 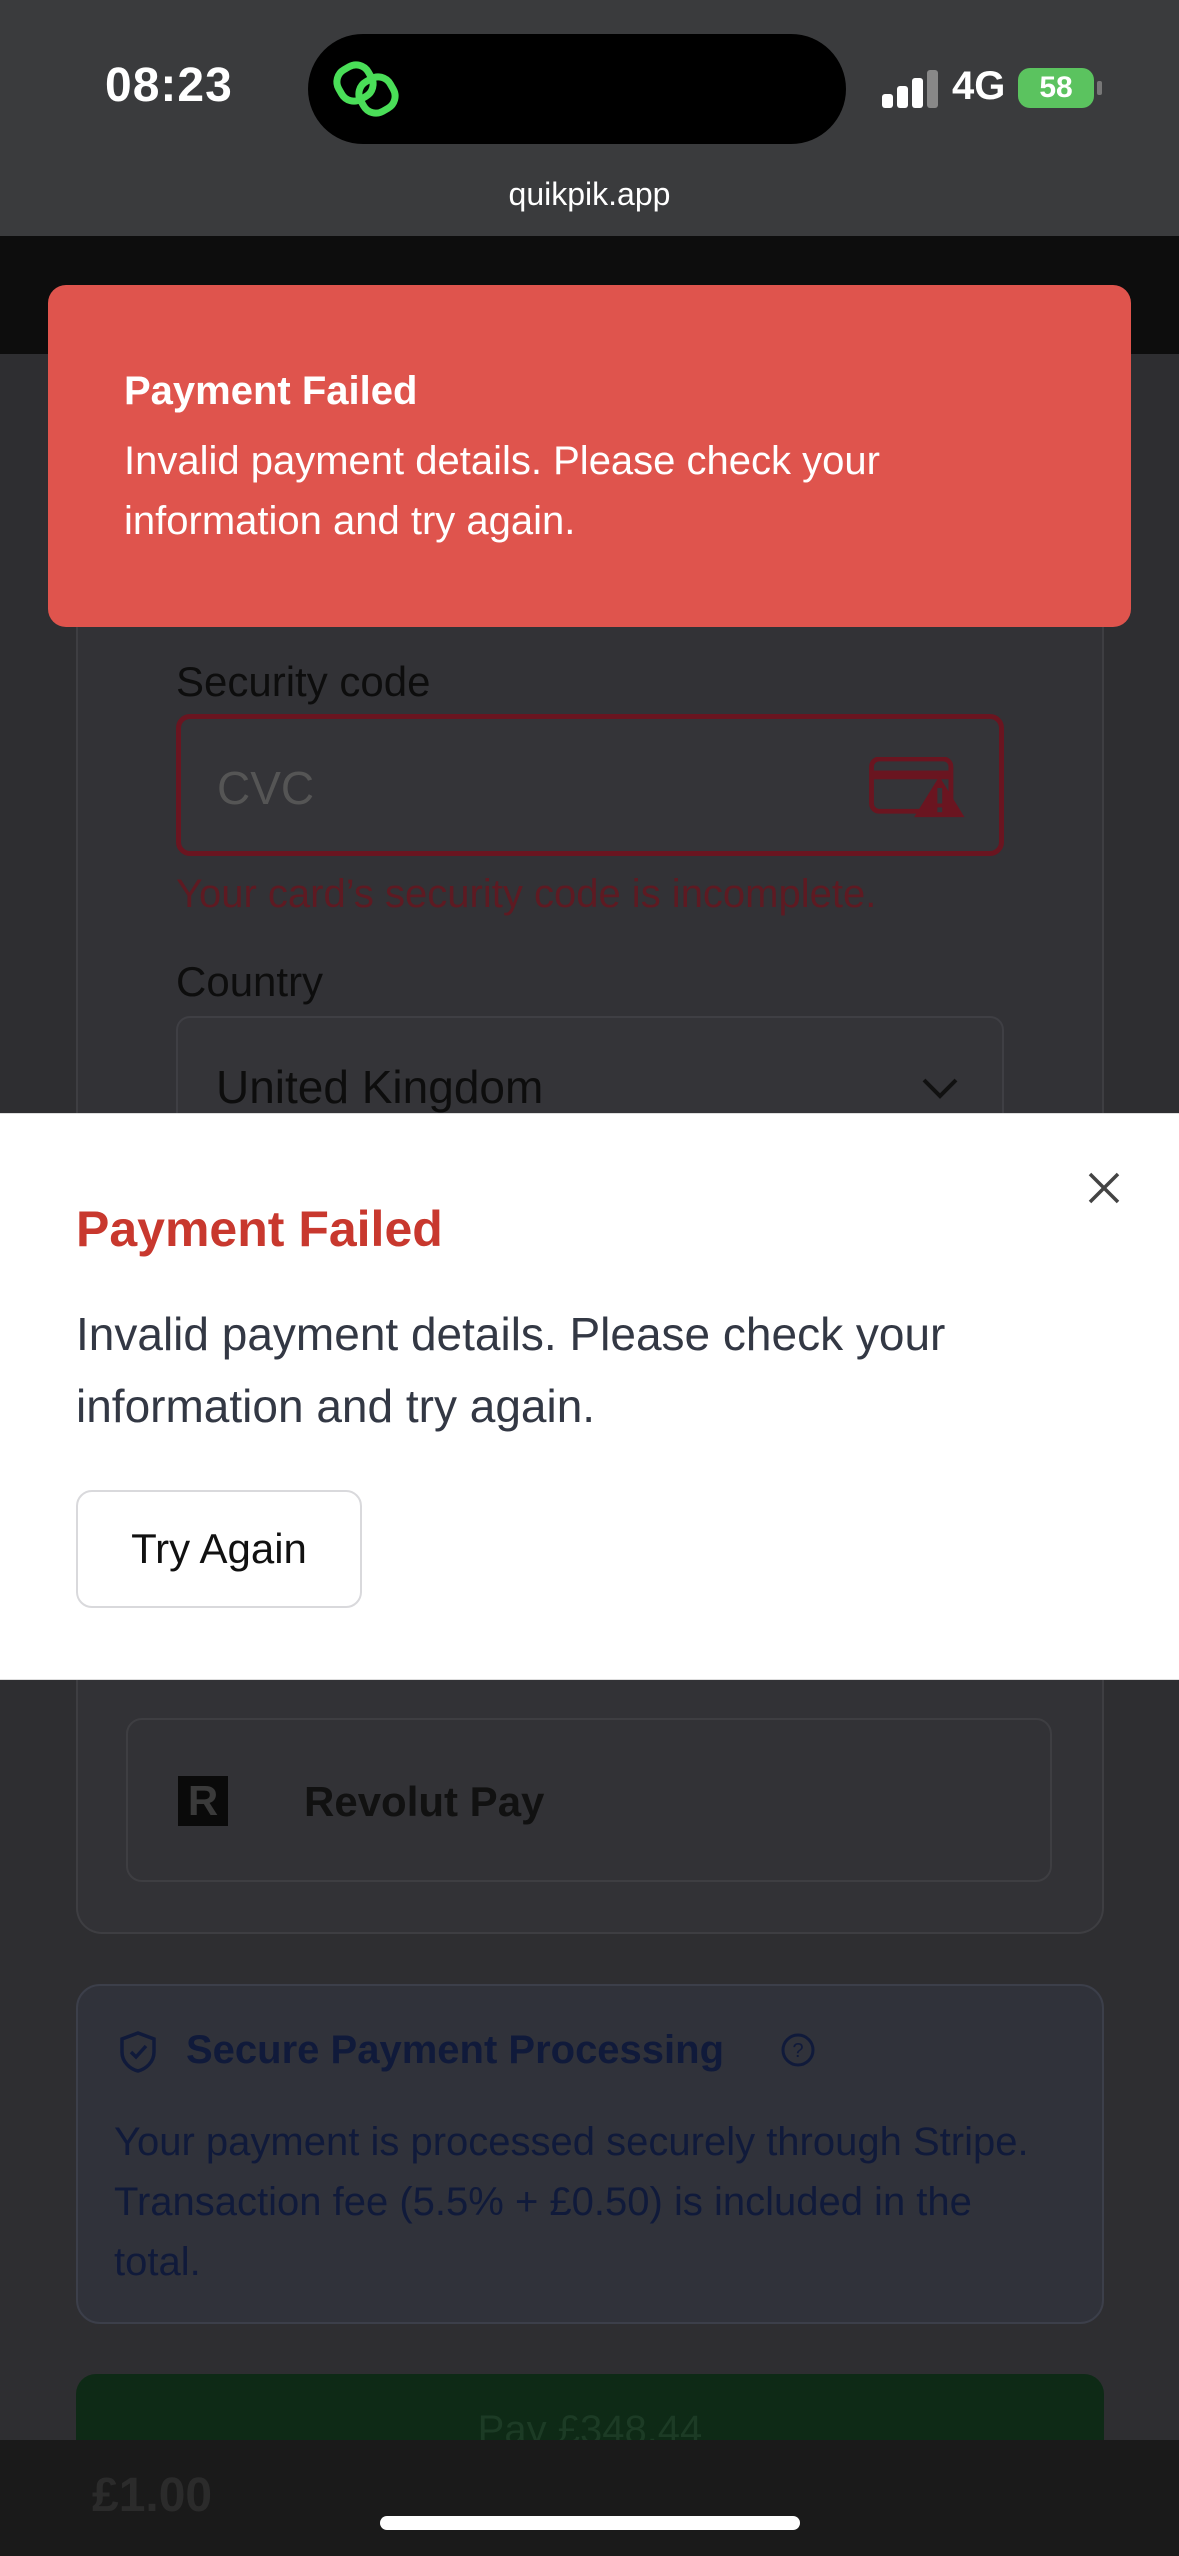 I want to click on network-type: 4G, so click(x=979, y=86).